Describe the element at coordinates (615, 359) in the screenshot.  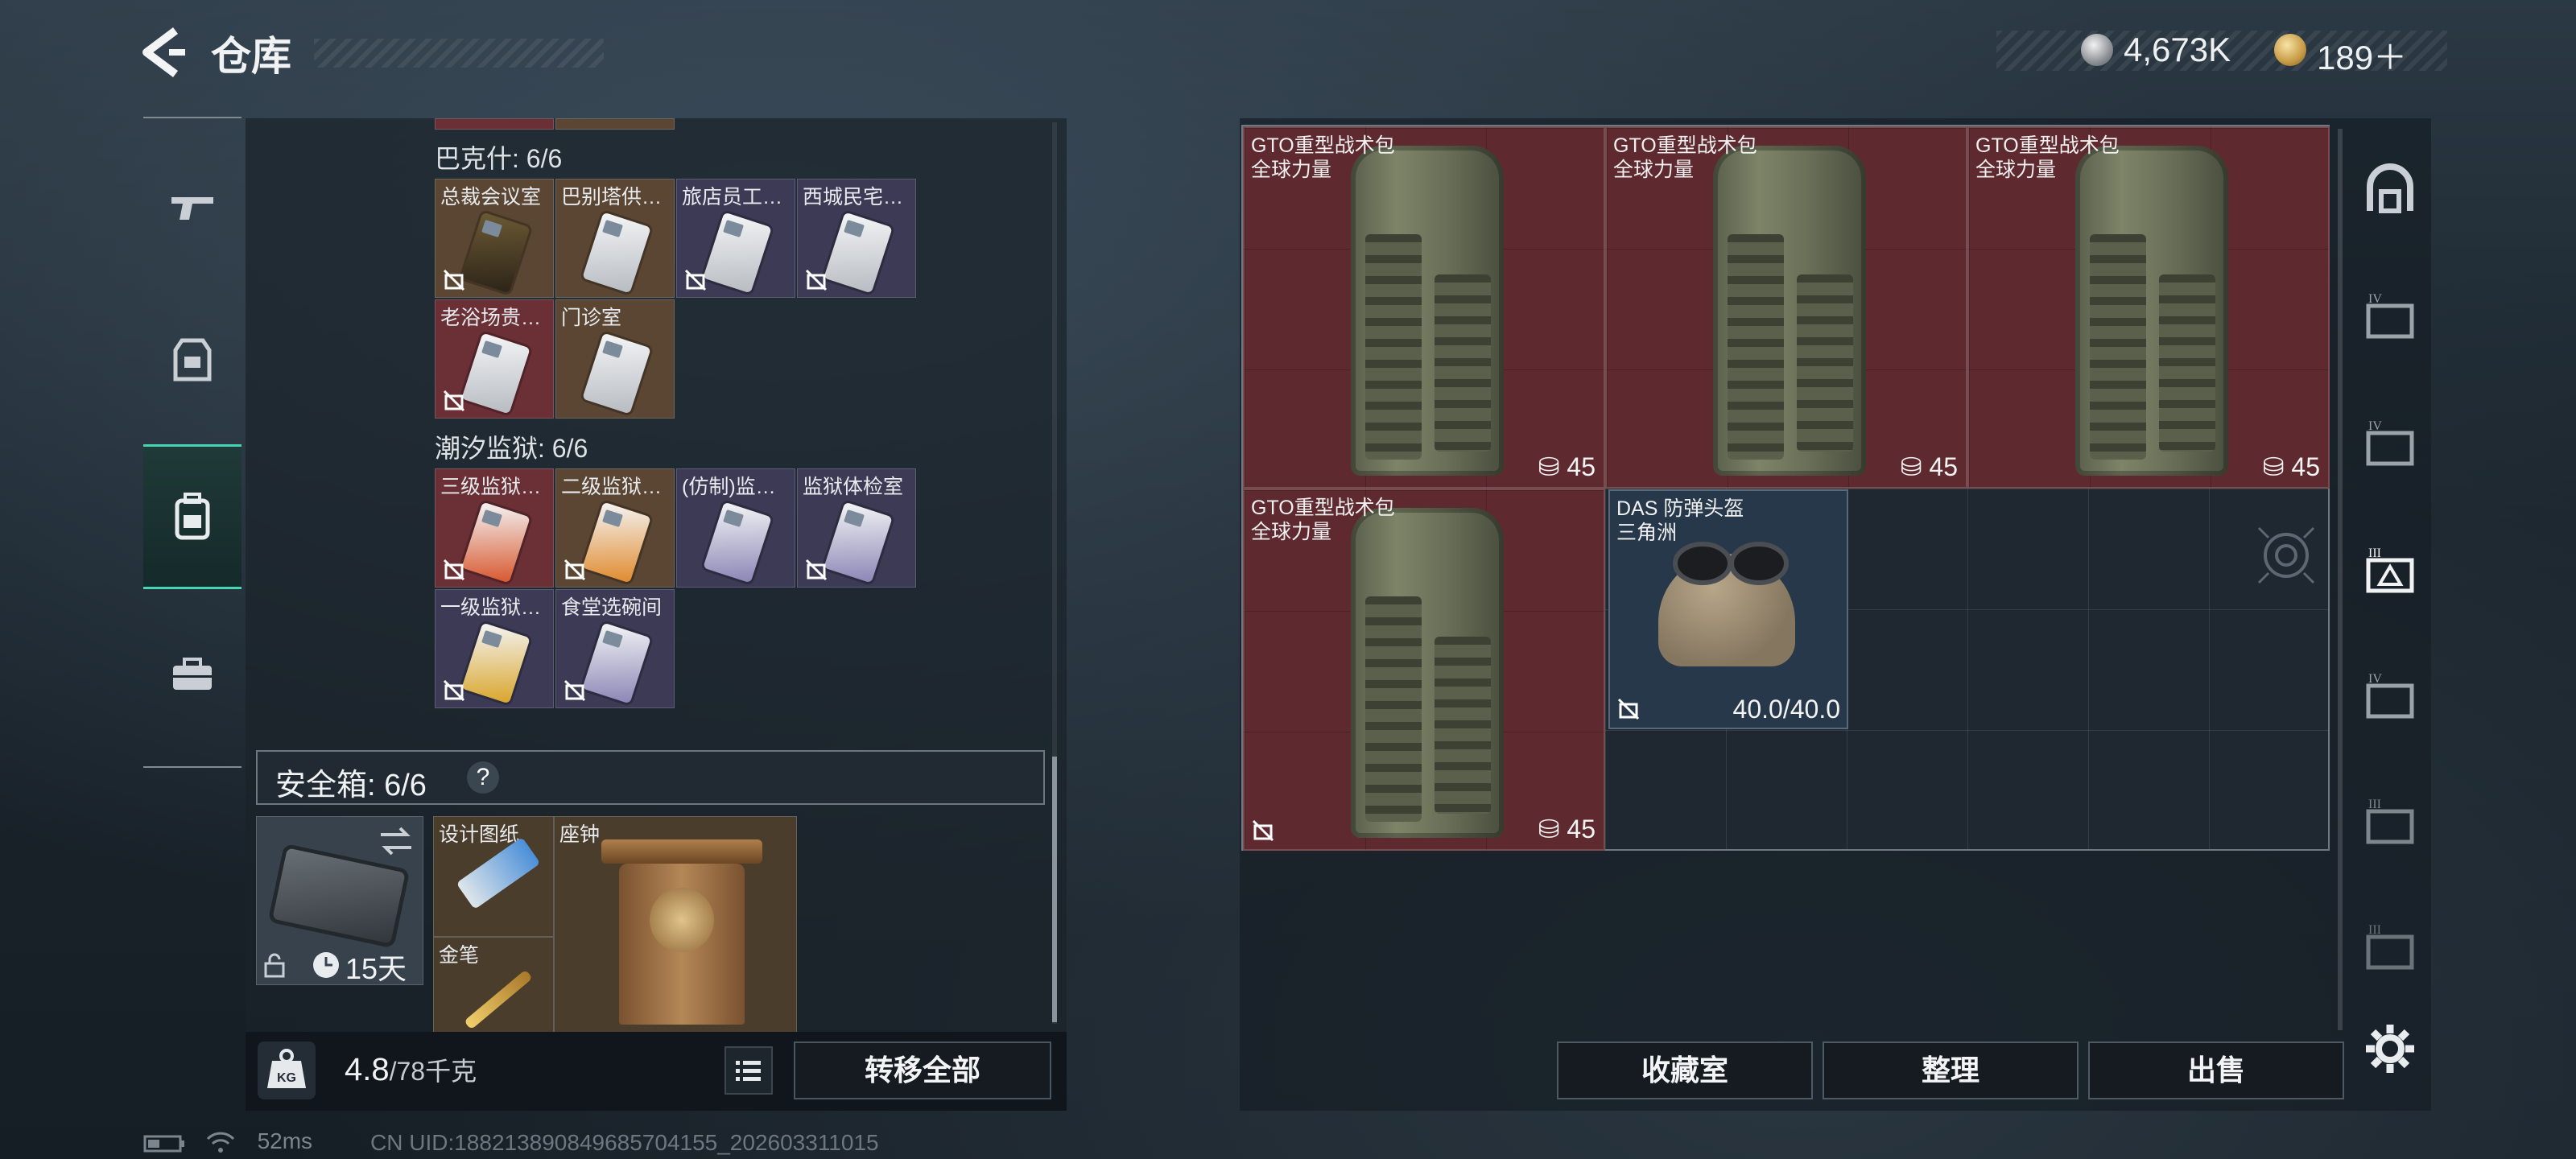
I see `key-card-slot: 门诊室` at that location.